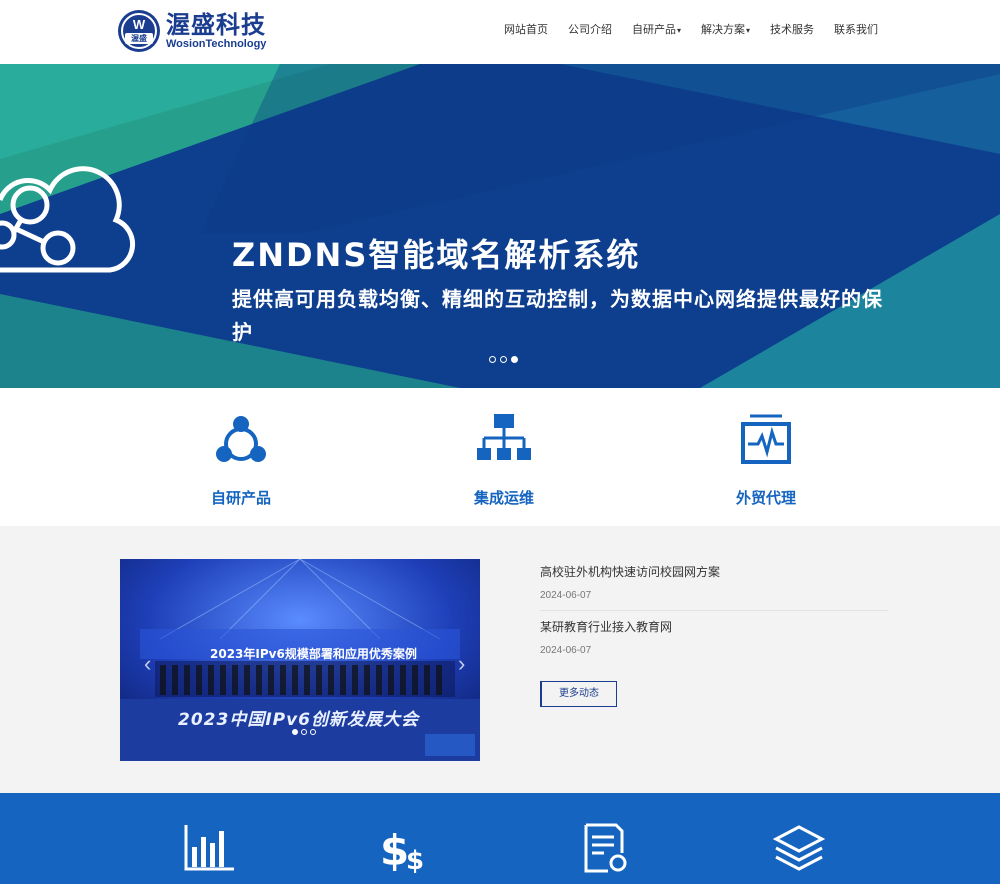 Image resolution: width=1000 pixels, height=884 pixels. What do you see at coordinates (799, 848) in the screenshot?
I see `layers-icon` at bounding box center [799, 848].